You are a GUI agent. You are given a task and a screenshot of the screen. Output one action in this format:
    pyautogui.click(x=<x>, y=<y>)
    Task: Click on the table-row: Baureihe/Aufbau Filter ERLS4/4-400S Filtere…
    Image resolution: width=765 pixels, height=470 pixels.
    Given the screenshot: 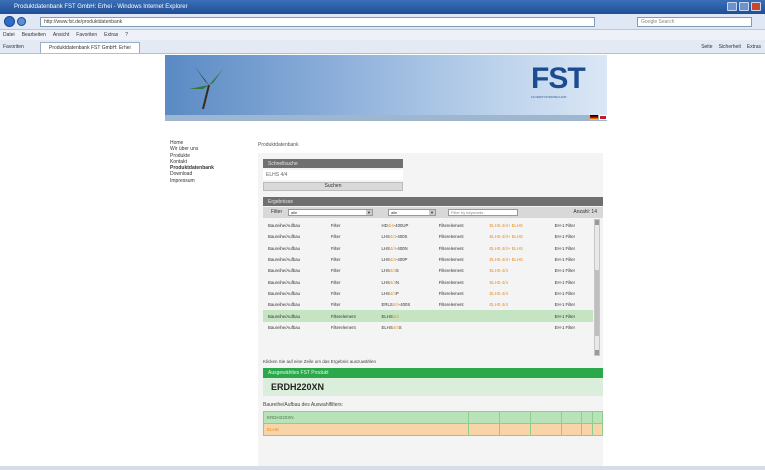 What is the action you would take?
    pyautogui.click(x=428, y=304)
    